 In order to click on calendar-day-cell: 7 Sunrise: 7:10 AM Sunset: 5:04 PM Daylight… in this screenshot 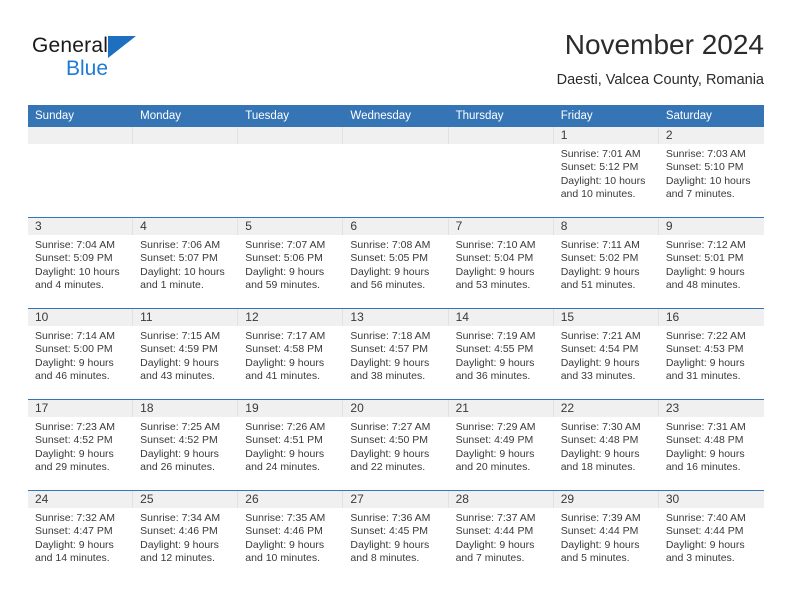, I will do `click(501, 263)`.